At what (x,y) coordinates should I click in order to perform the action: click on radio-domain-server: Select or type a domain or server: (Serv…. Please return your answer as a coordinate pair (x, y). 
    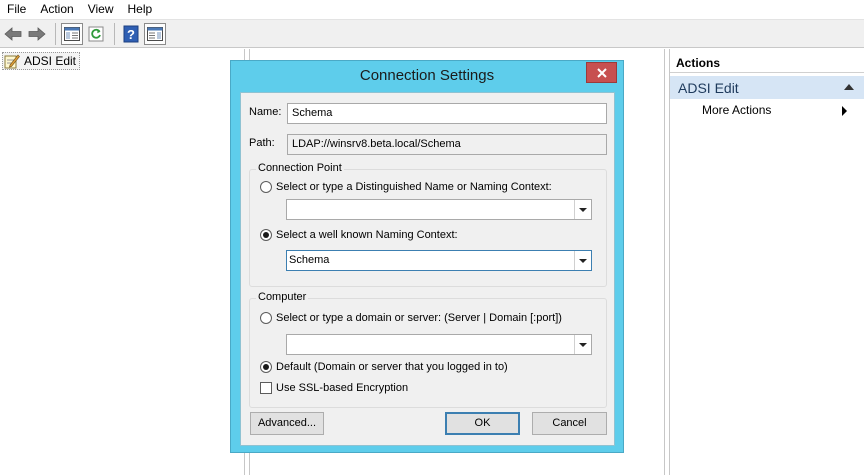
    Looking at the image, I should click on (411, 318).